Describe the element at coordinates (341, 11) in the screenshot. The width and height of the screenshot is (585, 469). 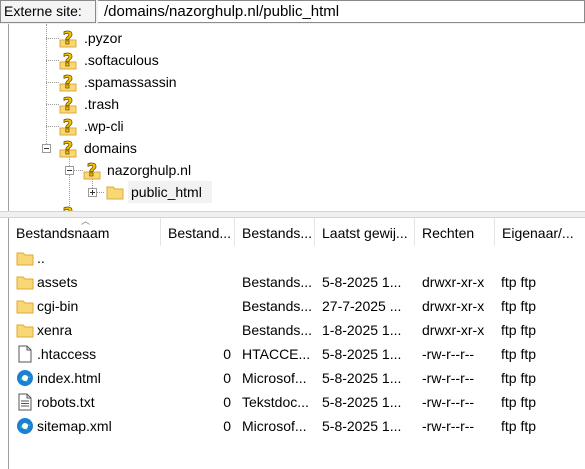
I see `remote-path-input: /domains/nazorghulp.nl/public_html` at that location.